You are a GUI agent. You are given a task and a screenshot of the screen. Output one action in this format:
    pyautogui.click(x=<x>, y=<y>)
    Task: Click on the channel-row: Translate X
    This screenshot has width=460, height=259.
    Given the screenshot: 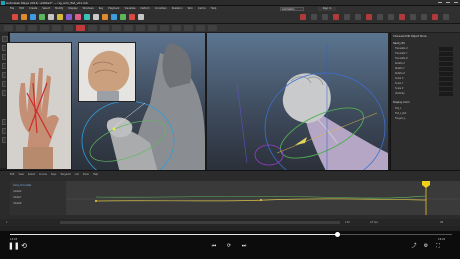 What is the action you would take?
    pyautogui.click(x=426, y=49)
    